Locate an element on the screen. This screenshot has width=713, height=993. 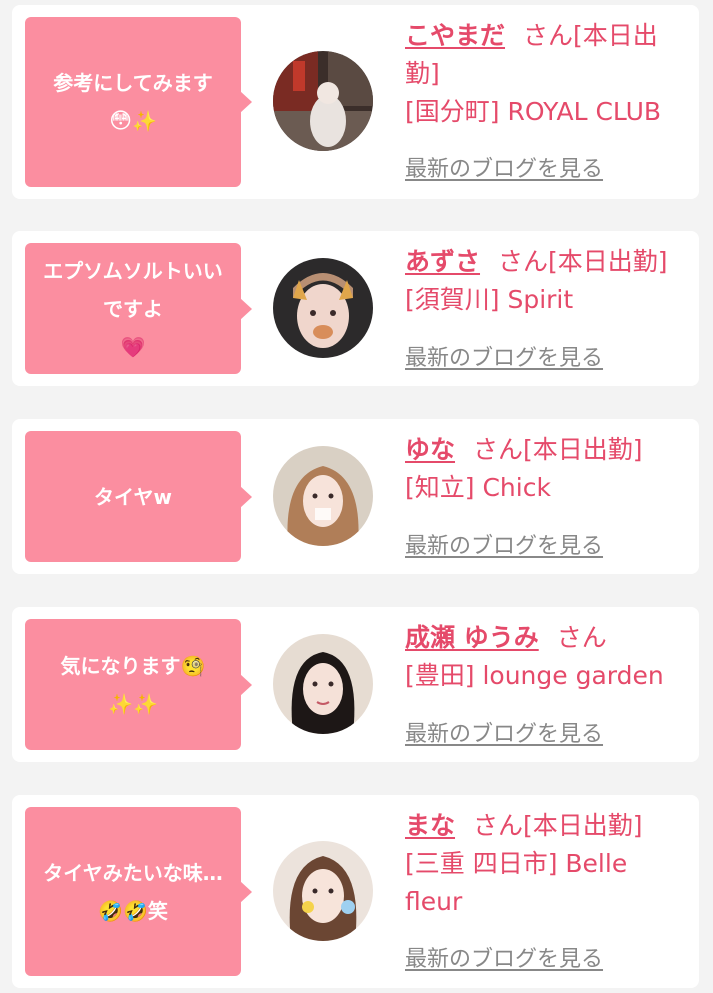
comment-tail: 笑 is located at coordinates (157, 910).